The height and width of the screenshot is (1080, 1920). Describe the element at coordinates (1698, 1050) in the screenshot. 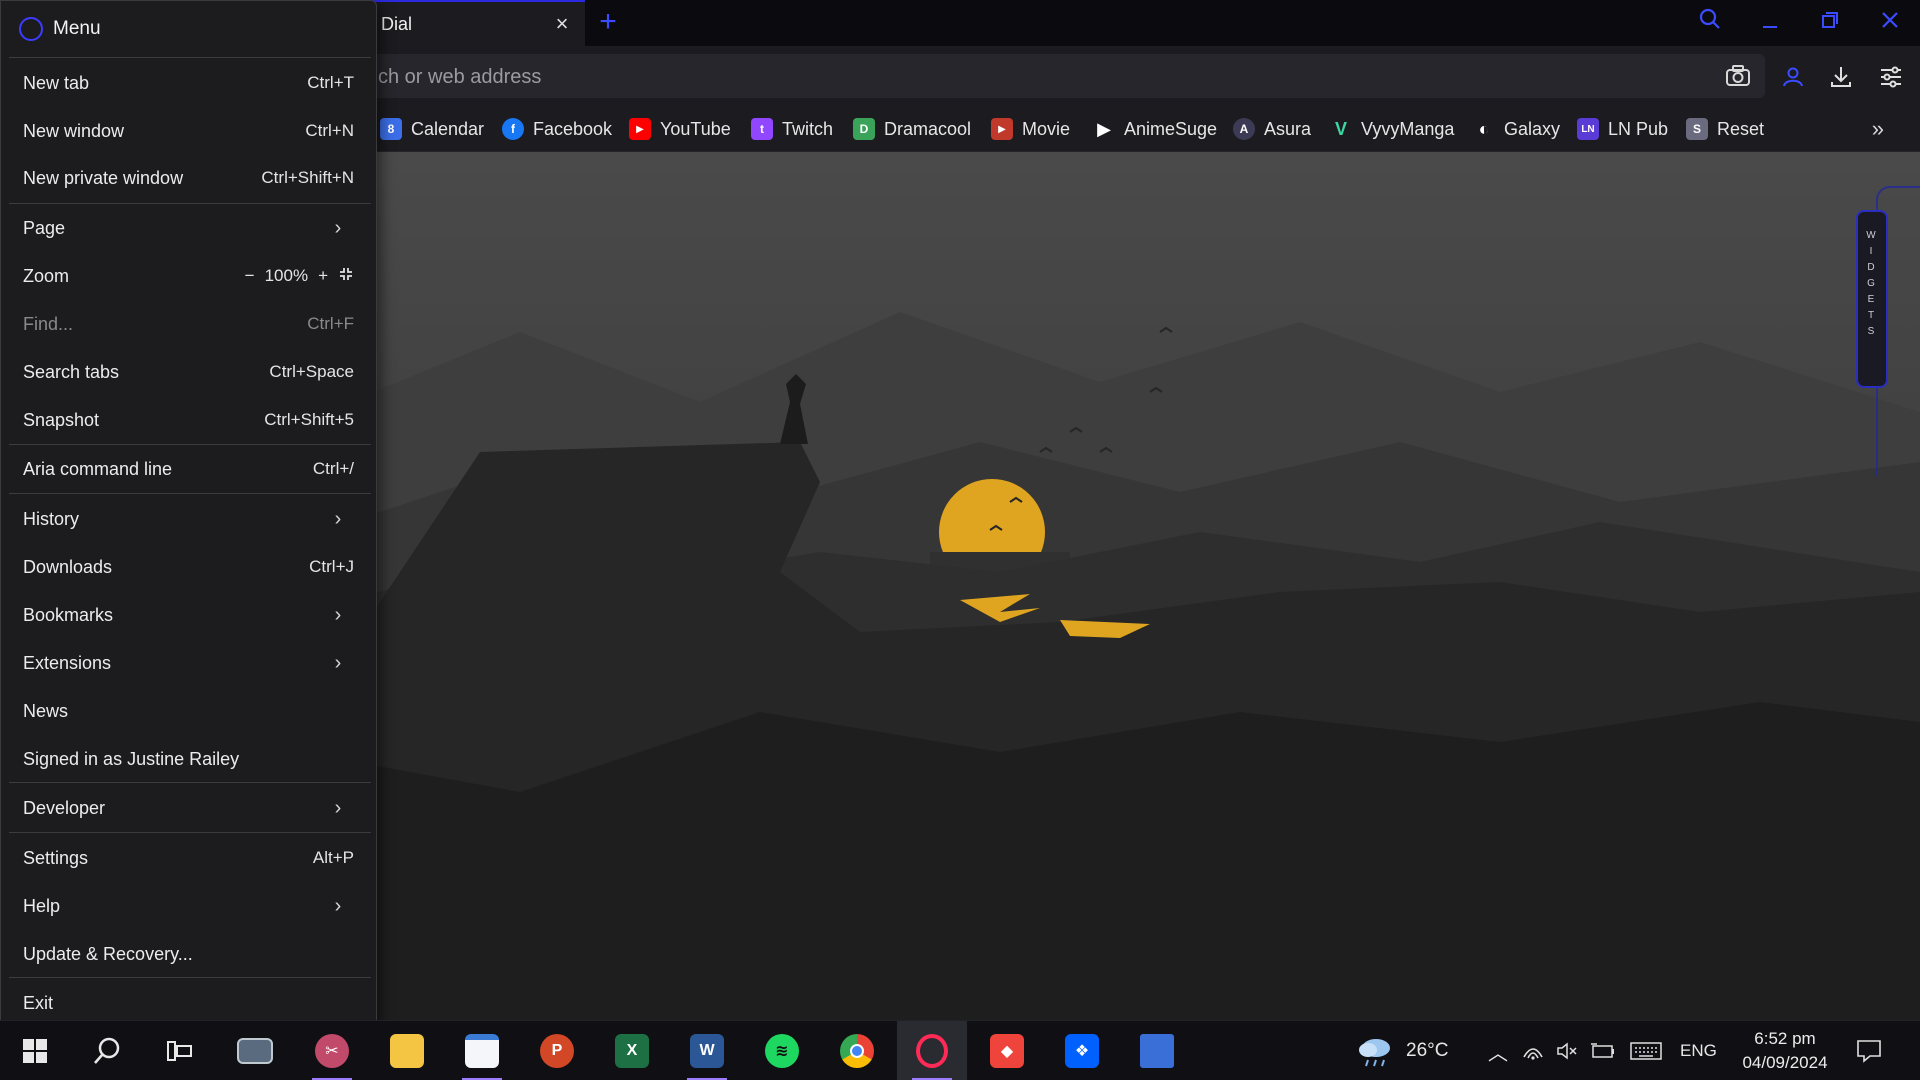

I see `input-language: ENG` at that location.